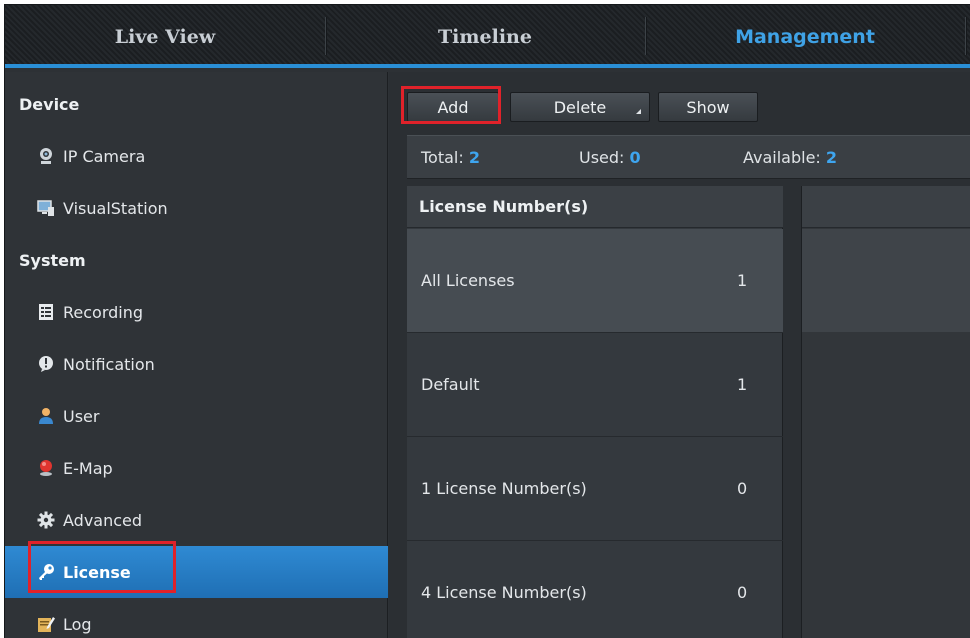 The height and width of the screenshot is (638, 970). Describe the element at coordinates (97, 572) in the screenshot. I see `sidebar-item-label: License` at that location.